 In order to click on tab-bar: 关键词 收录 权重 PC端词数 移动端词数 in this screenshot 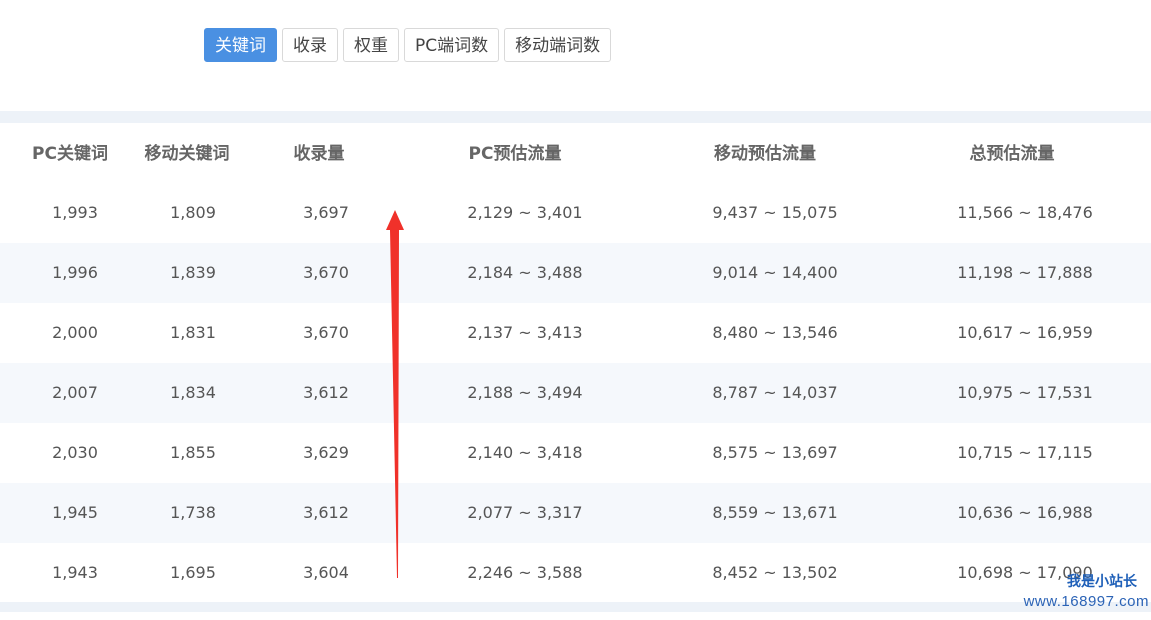, I will do `click(408, 45)`.